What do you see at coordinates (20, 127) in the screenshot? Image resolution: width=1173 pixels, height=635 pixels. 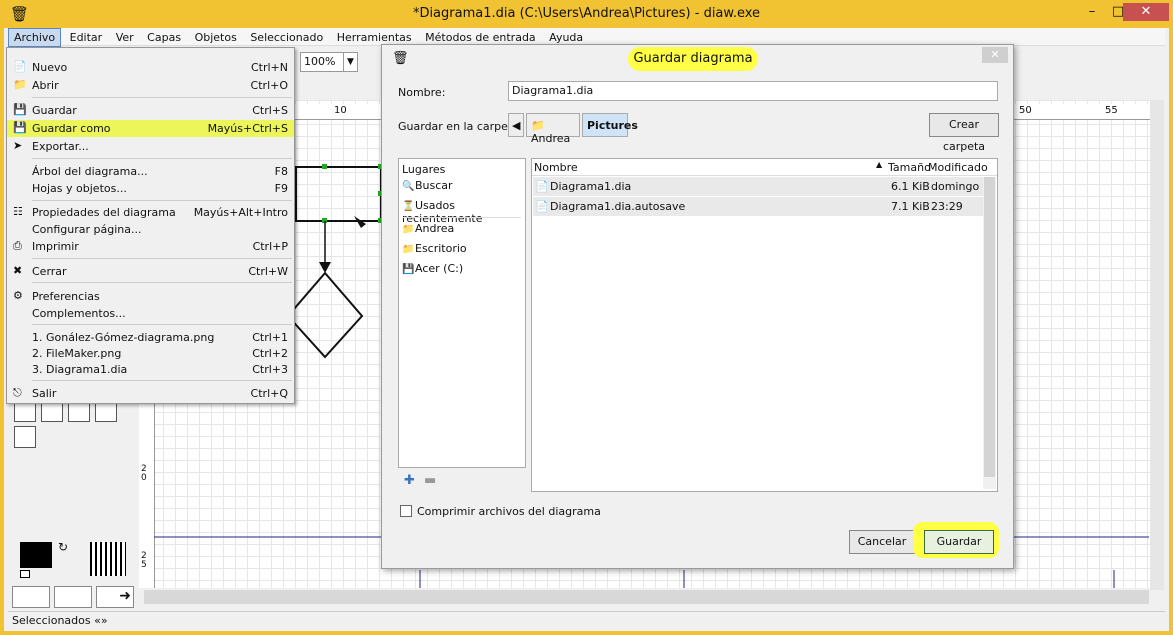 I see `save-as-icon: 💾` at bounding box center [20, 127].